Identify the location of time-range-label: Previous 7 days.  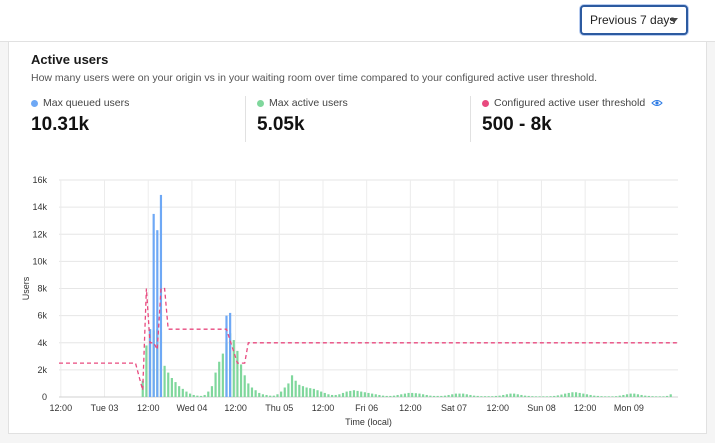
(633, 20).